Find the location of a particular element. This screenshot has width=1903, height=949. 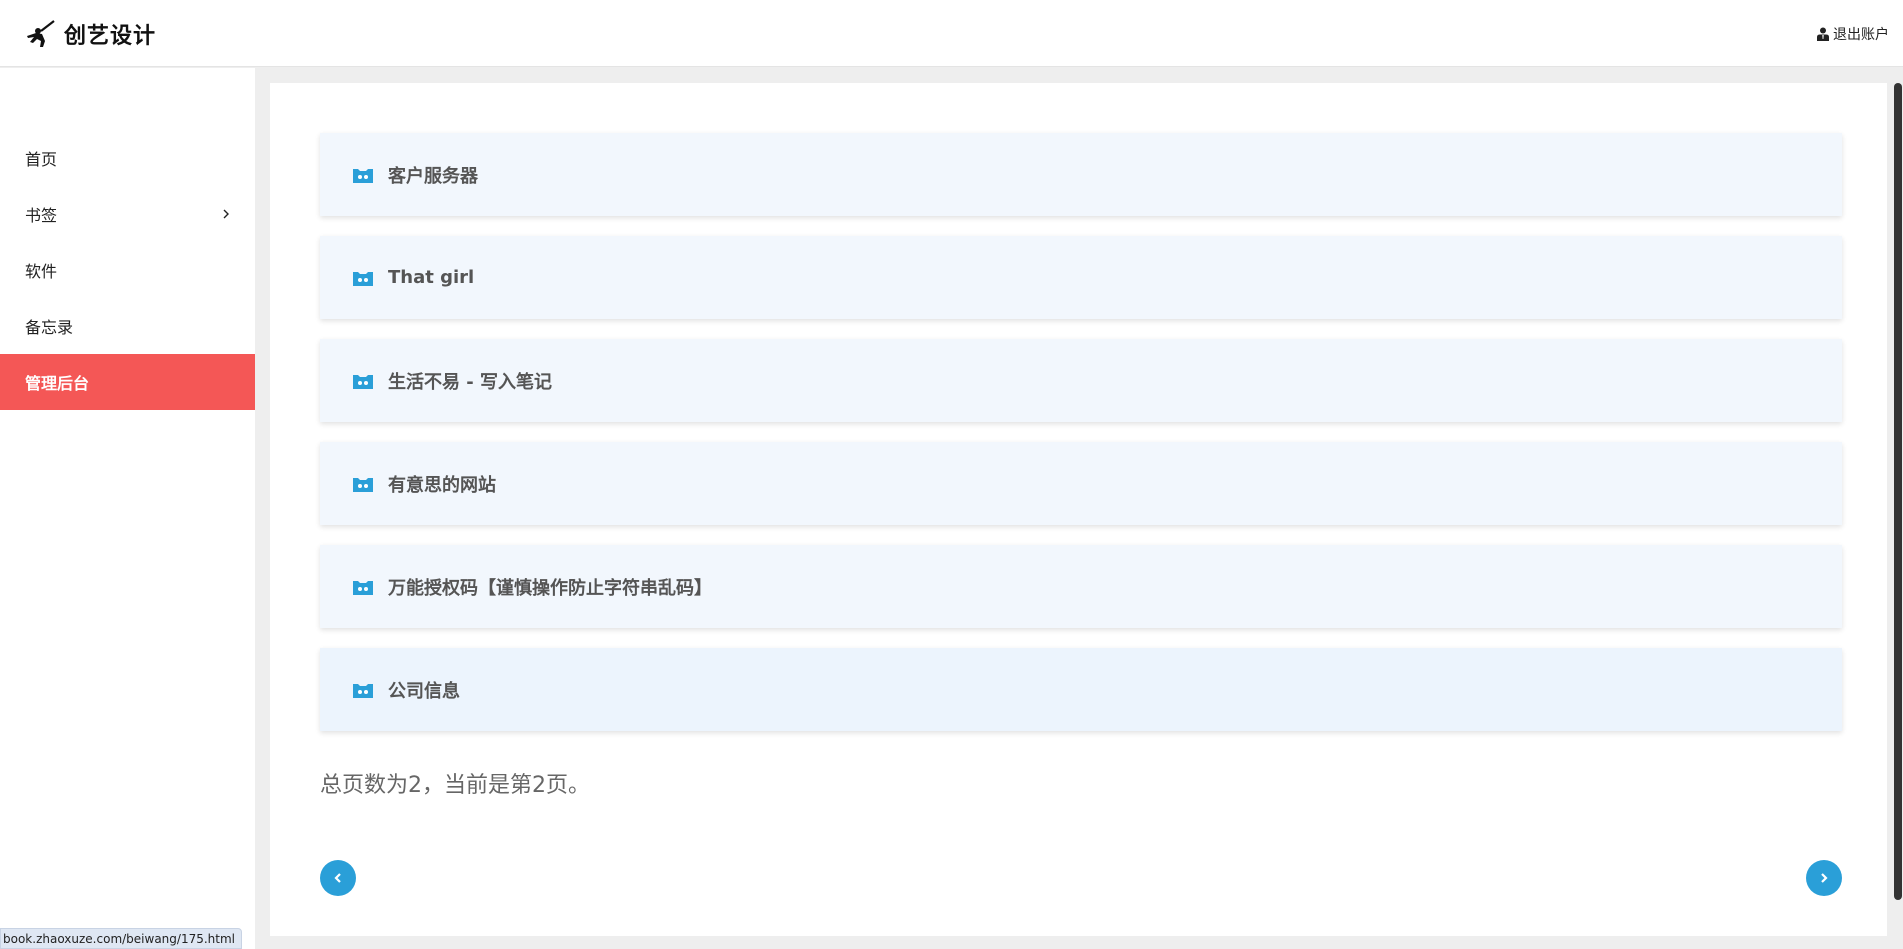

sidebar-item-home: 首页 is located at coordinates (127, 158).